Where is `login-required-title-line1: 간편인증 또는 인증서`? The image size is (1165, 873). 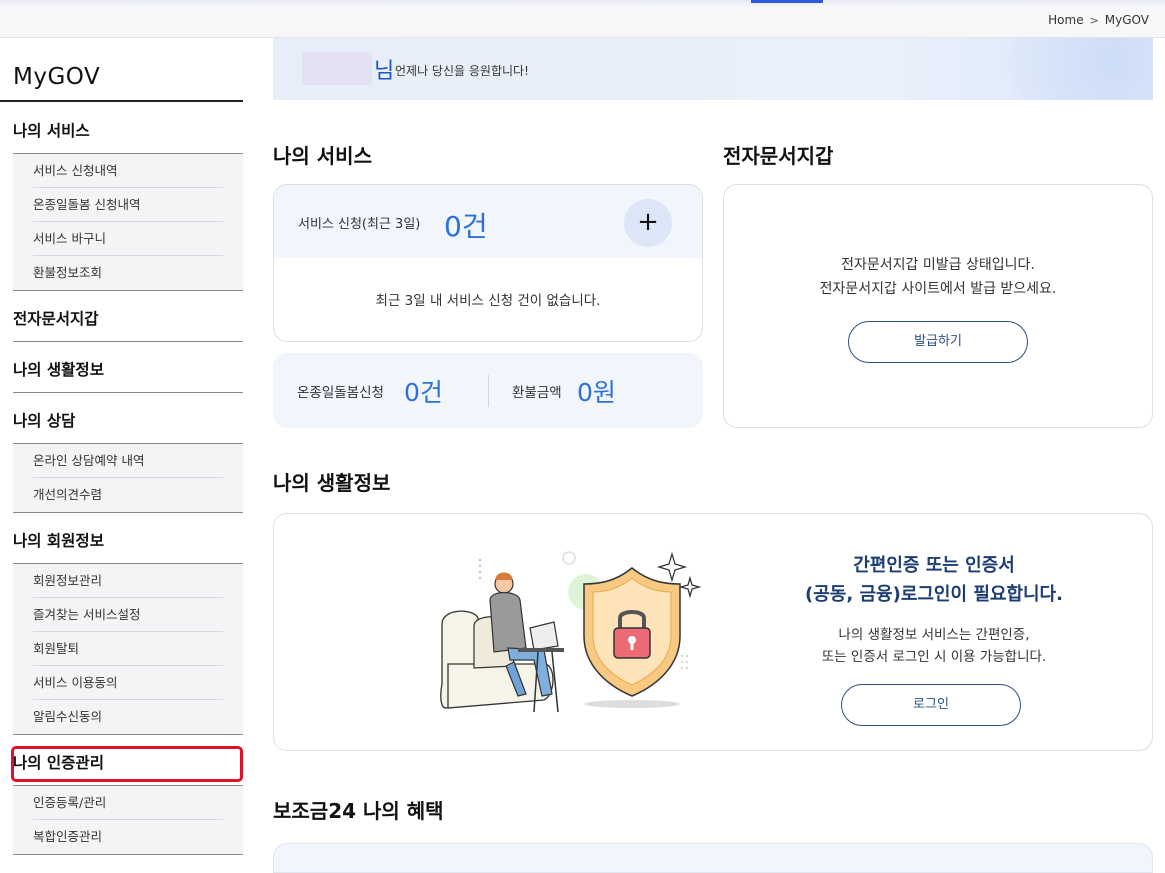 login-required-title-line1: 간편인증 또는 인증서 is located at coordinates (934, 565).